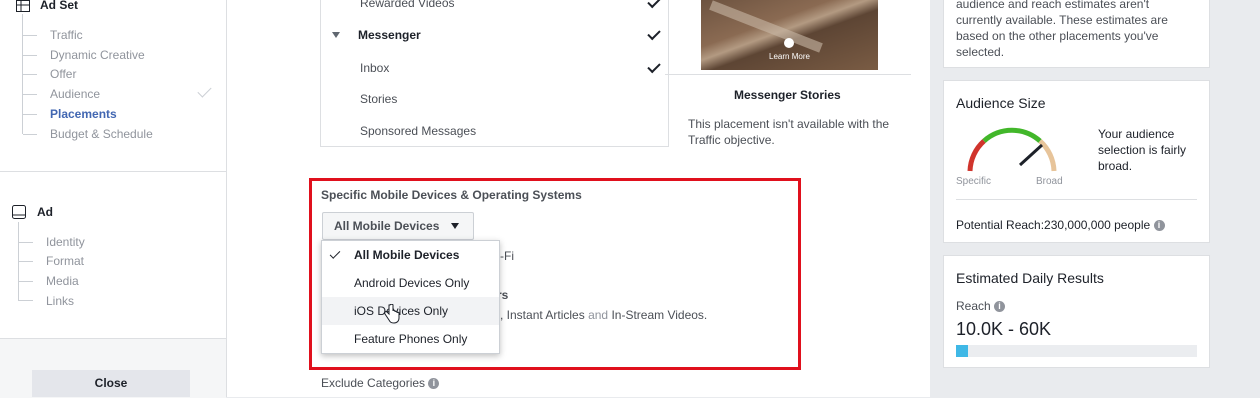 The width and height of the screenshot is (1260, 398). Describe the element at coordinates (789, 35) in the screenshot. I see `preview-image: Learn More` at that location.